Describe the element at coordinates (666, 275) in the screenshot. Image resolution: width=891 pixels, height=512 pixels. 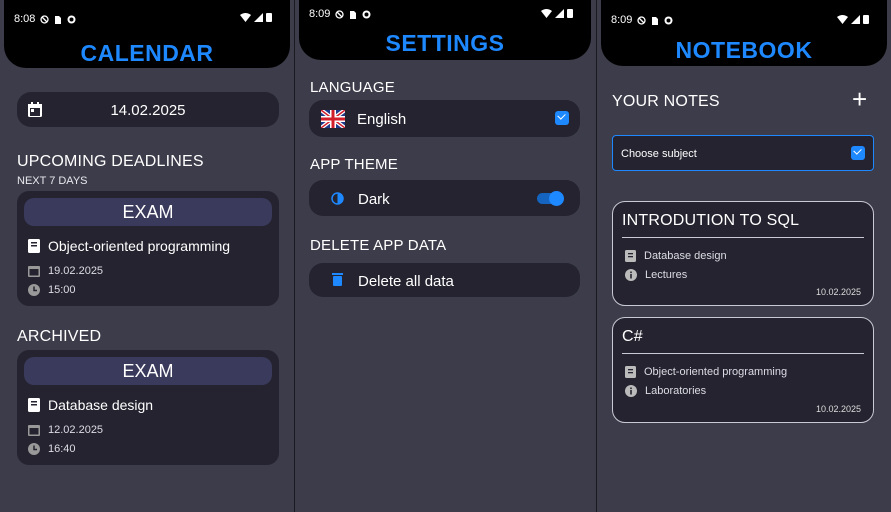
I see `note-category: Lectures` at that location.